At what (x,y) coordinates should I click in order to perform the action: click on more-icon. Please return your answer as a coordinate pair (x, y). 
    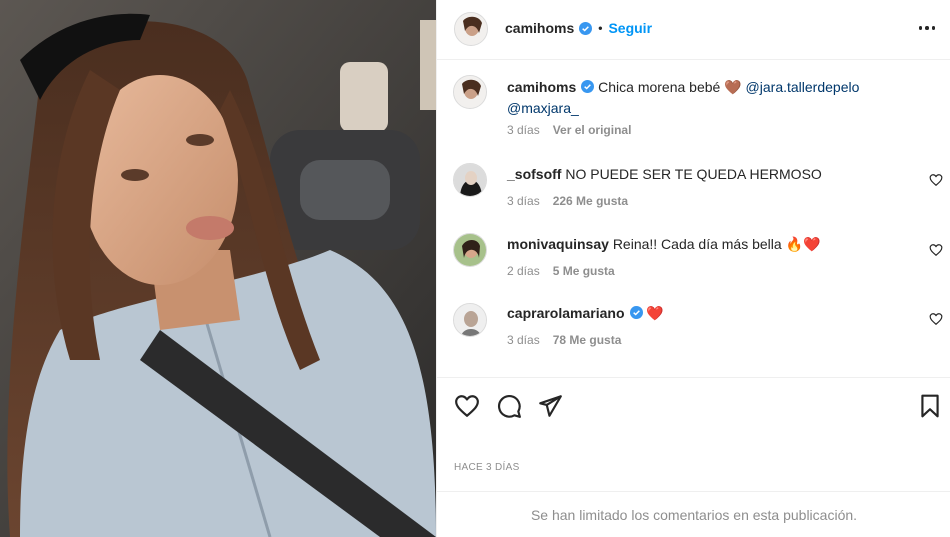
    Looking at the image, I should click on (927, 28).